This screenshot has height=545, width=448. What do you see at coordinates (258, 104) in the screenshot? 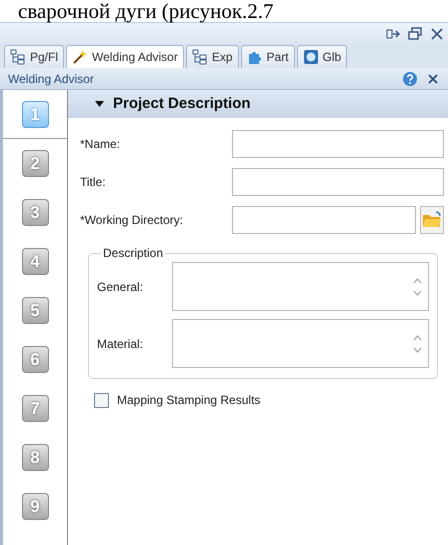
I see `section-header: Project Description` at bounding box center [258, 104].